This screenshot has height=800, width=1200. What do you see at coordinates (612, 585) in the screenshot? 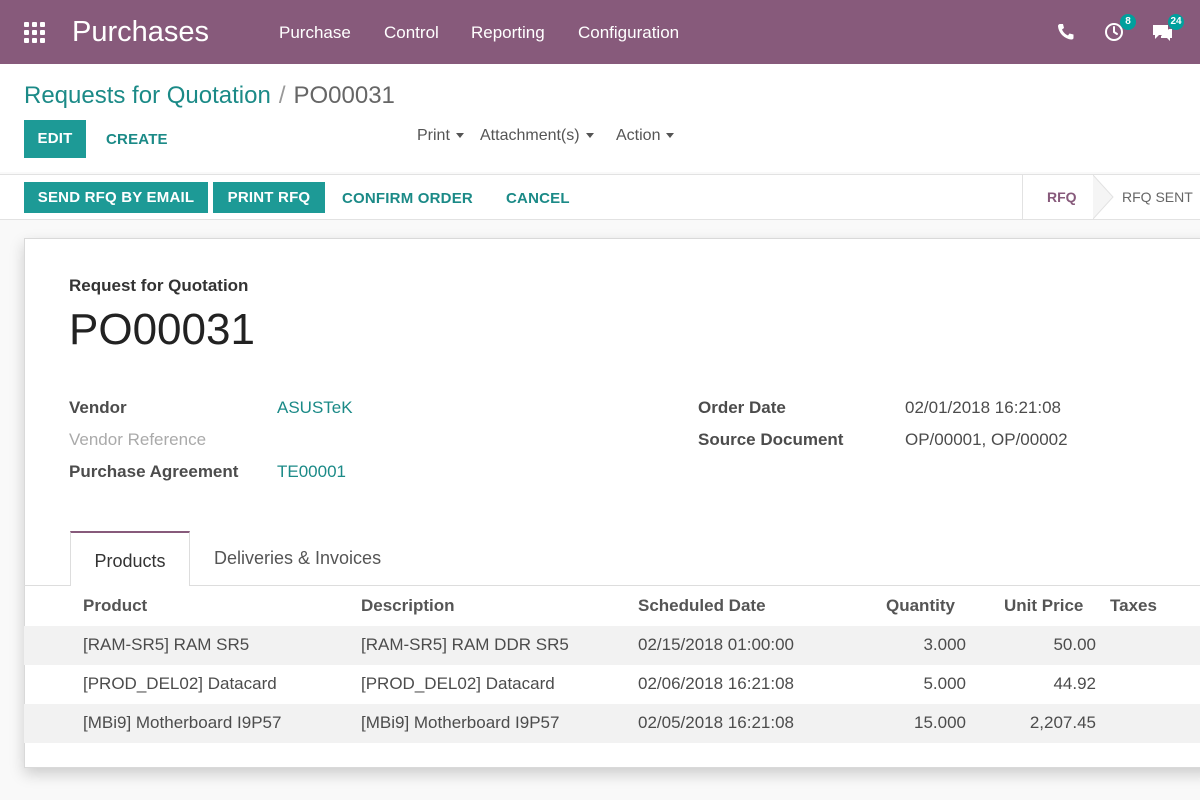
I see `tabs-divider` at bounding box center [612, 585].